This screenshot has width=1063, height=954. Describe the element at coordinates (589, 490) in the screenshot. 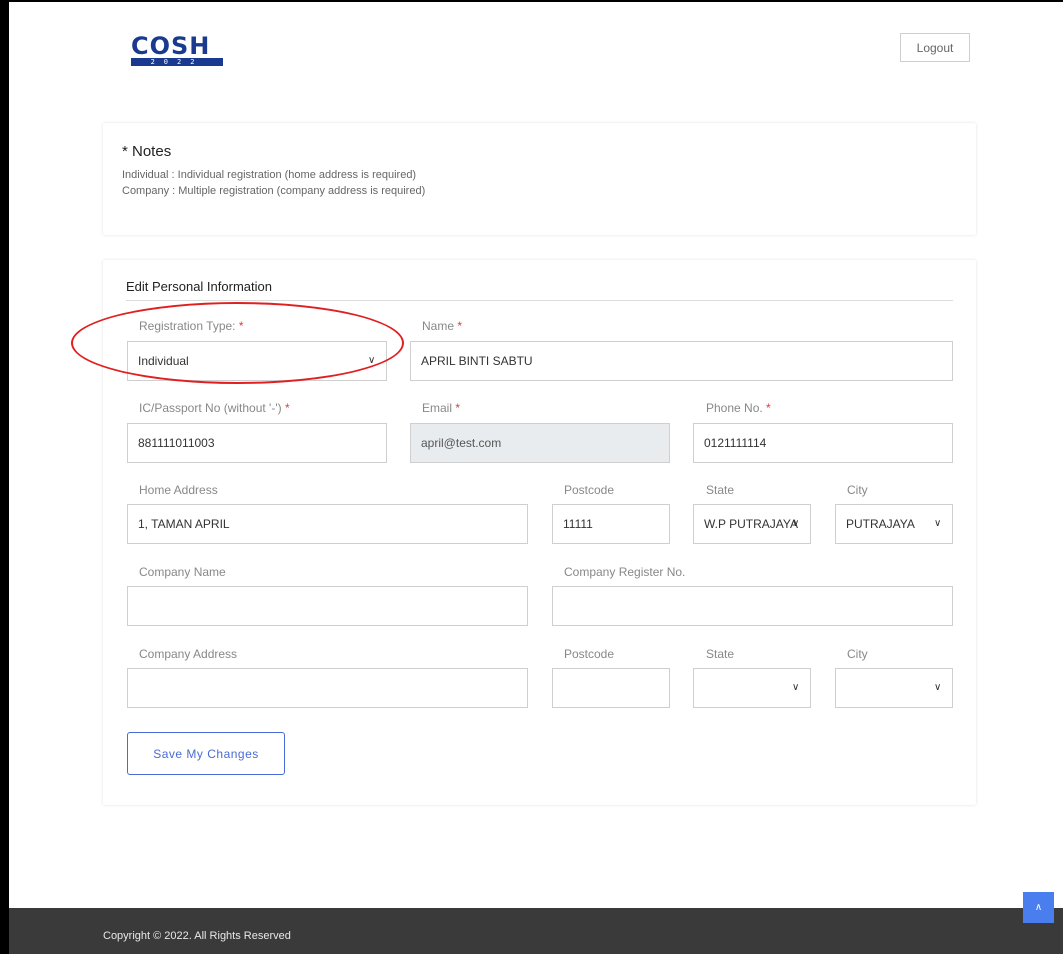

I see `home-postcode-label: Postcode` at that location.